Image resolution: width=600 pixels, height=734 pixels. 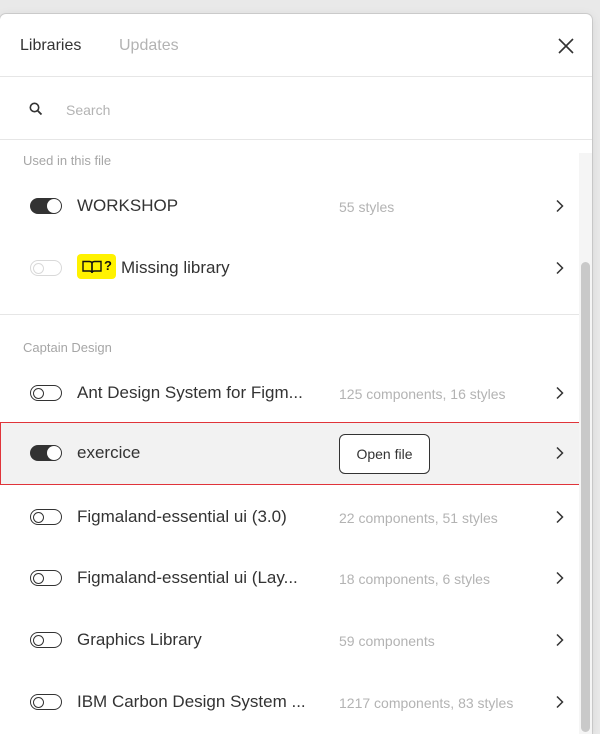 What do you see at coordinates (418, 518) in the screenshot?
I see `library-meta: 22 components, 51 styles` at bounding box center [418, 518].